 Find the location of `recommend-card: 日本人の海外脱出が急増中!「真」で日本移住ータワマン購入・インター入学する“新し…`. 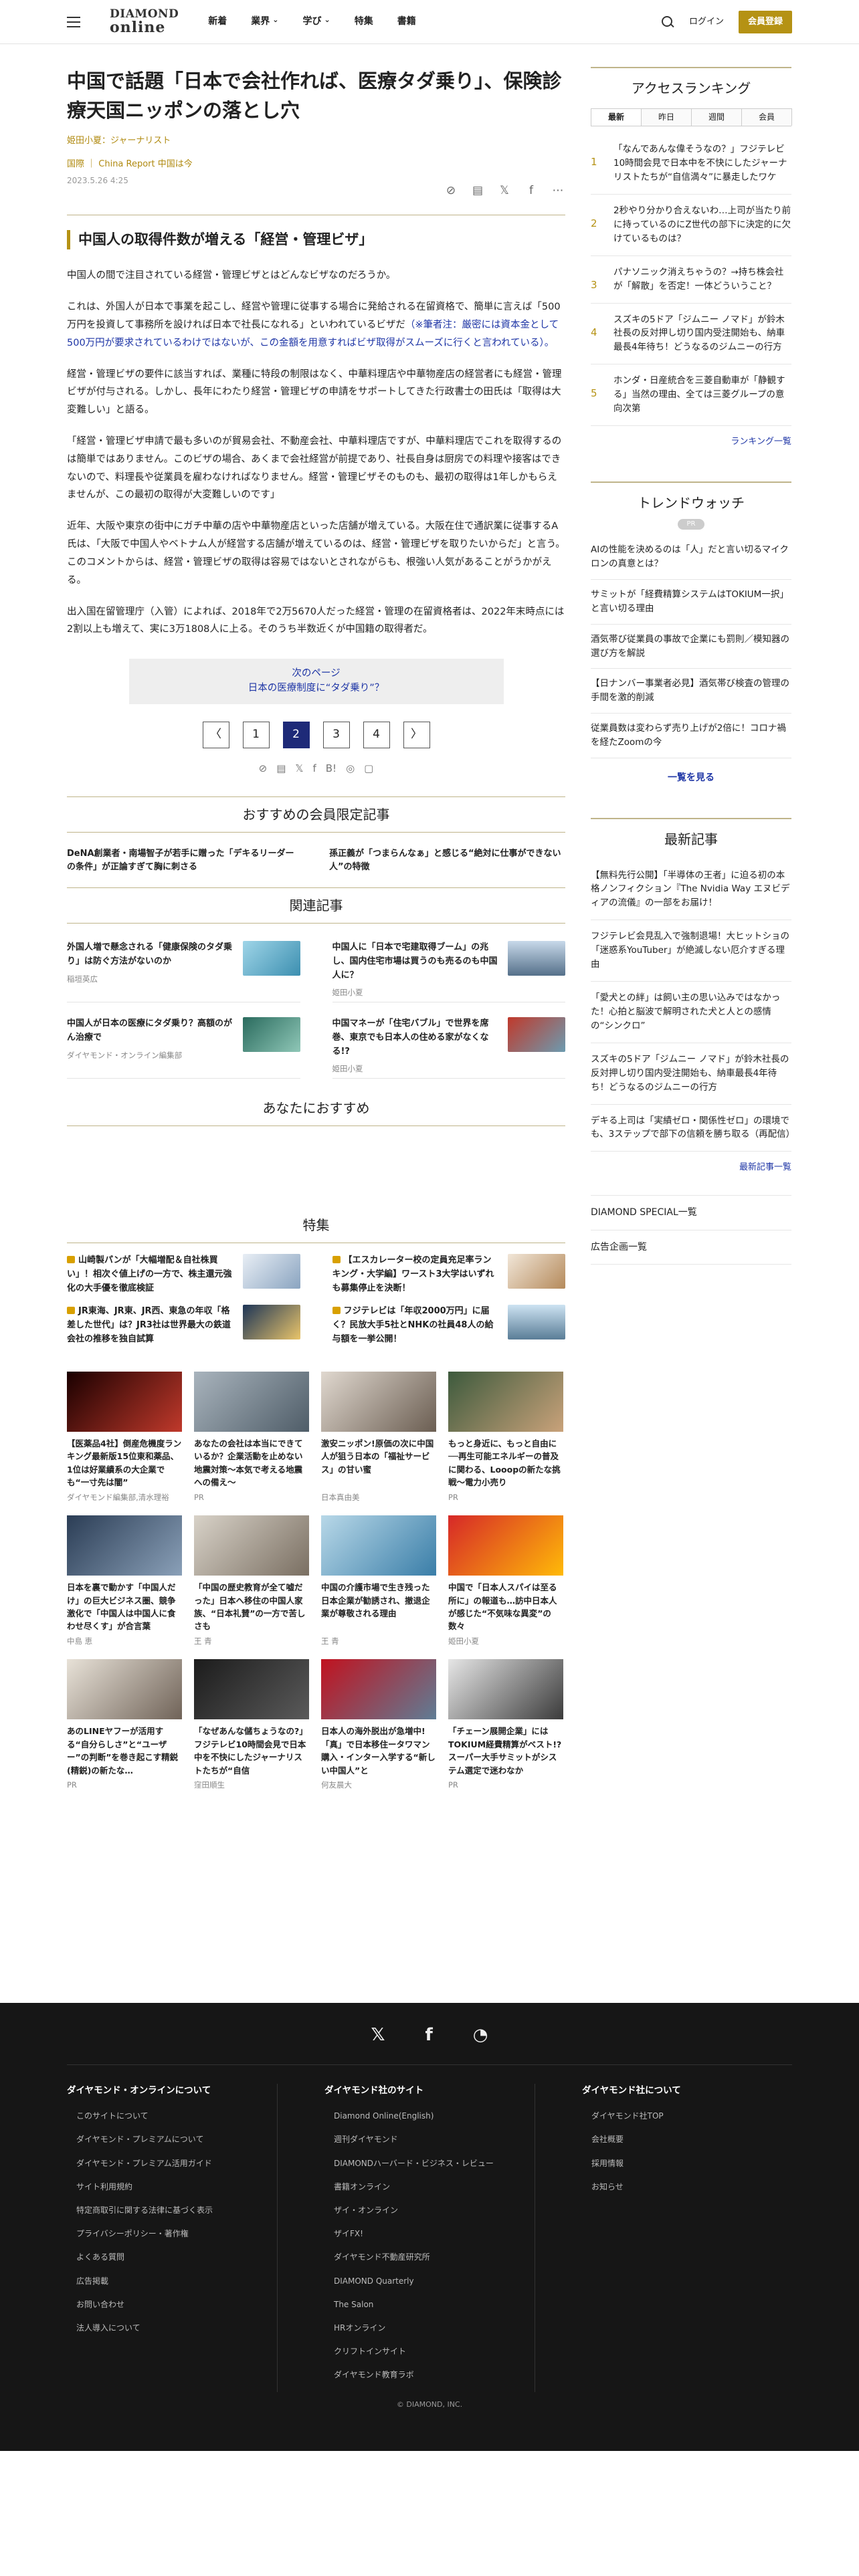

recommend-card: 日本人の海外脱出が急増中!「真」で日本移住ータワマン購入・インター入学する“新し… is located at coordinates (378, 1725).